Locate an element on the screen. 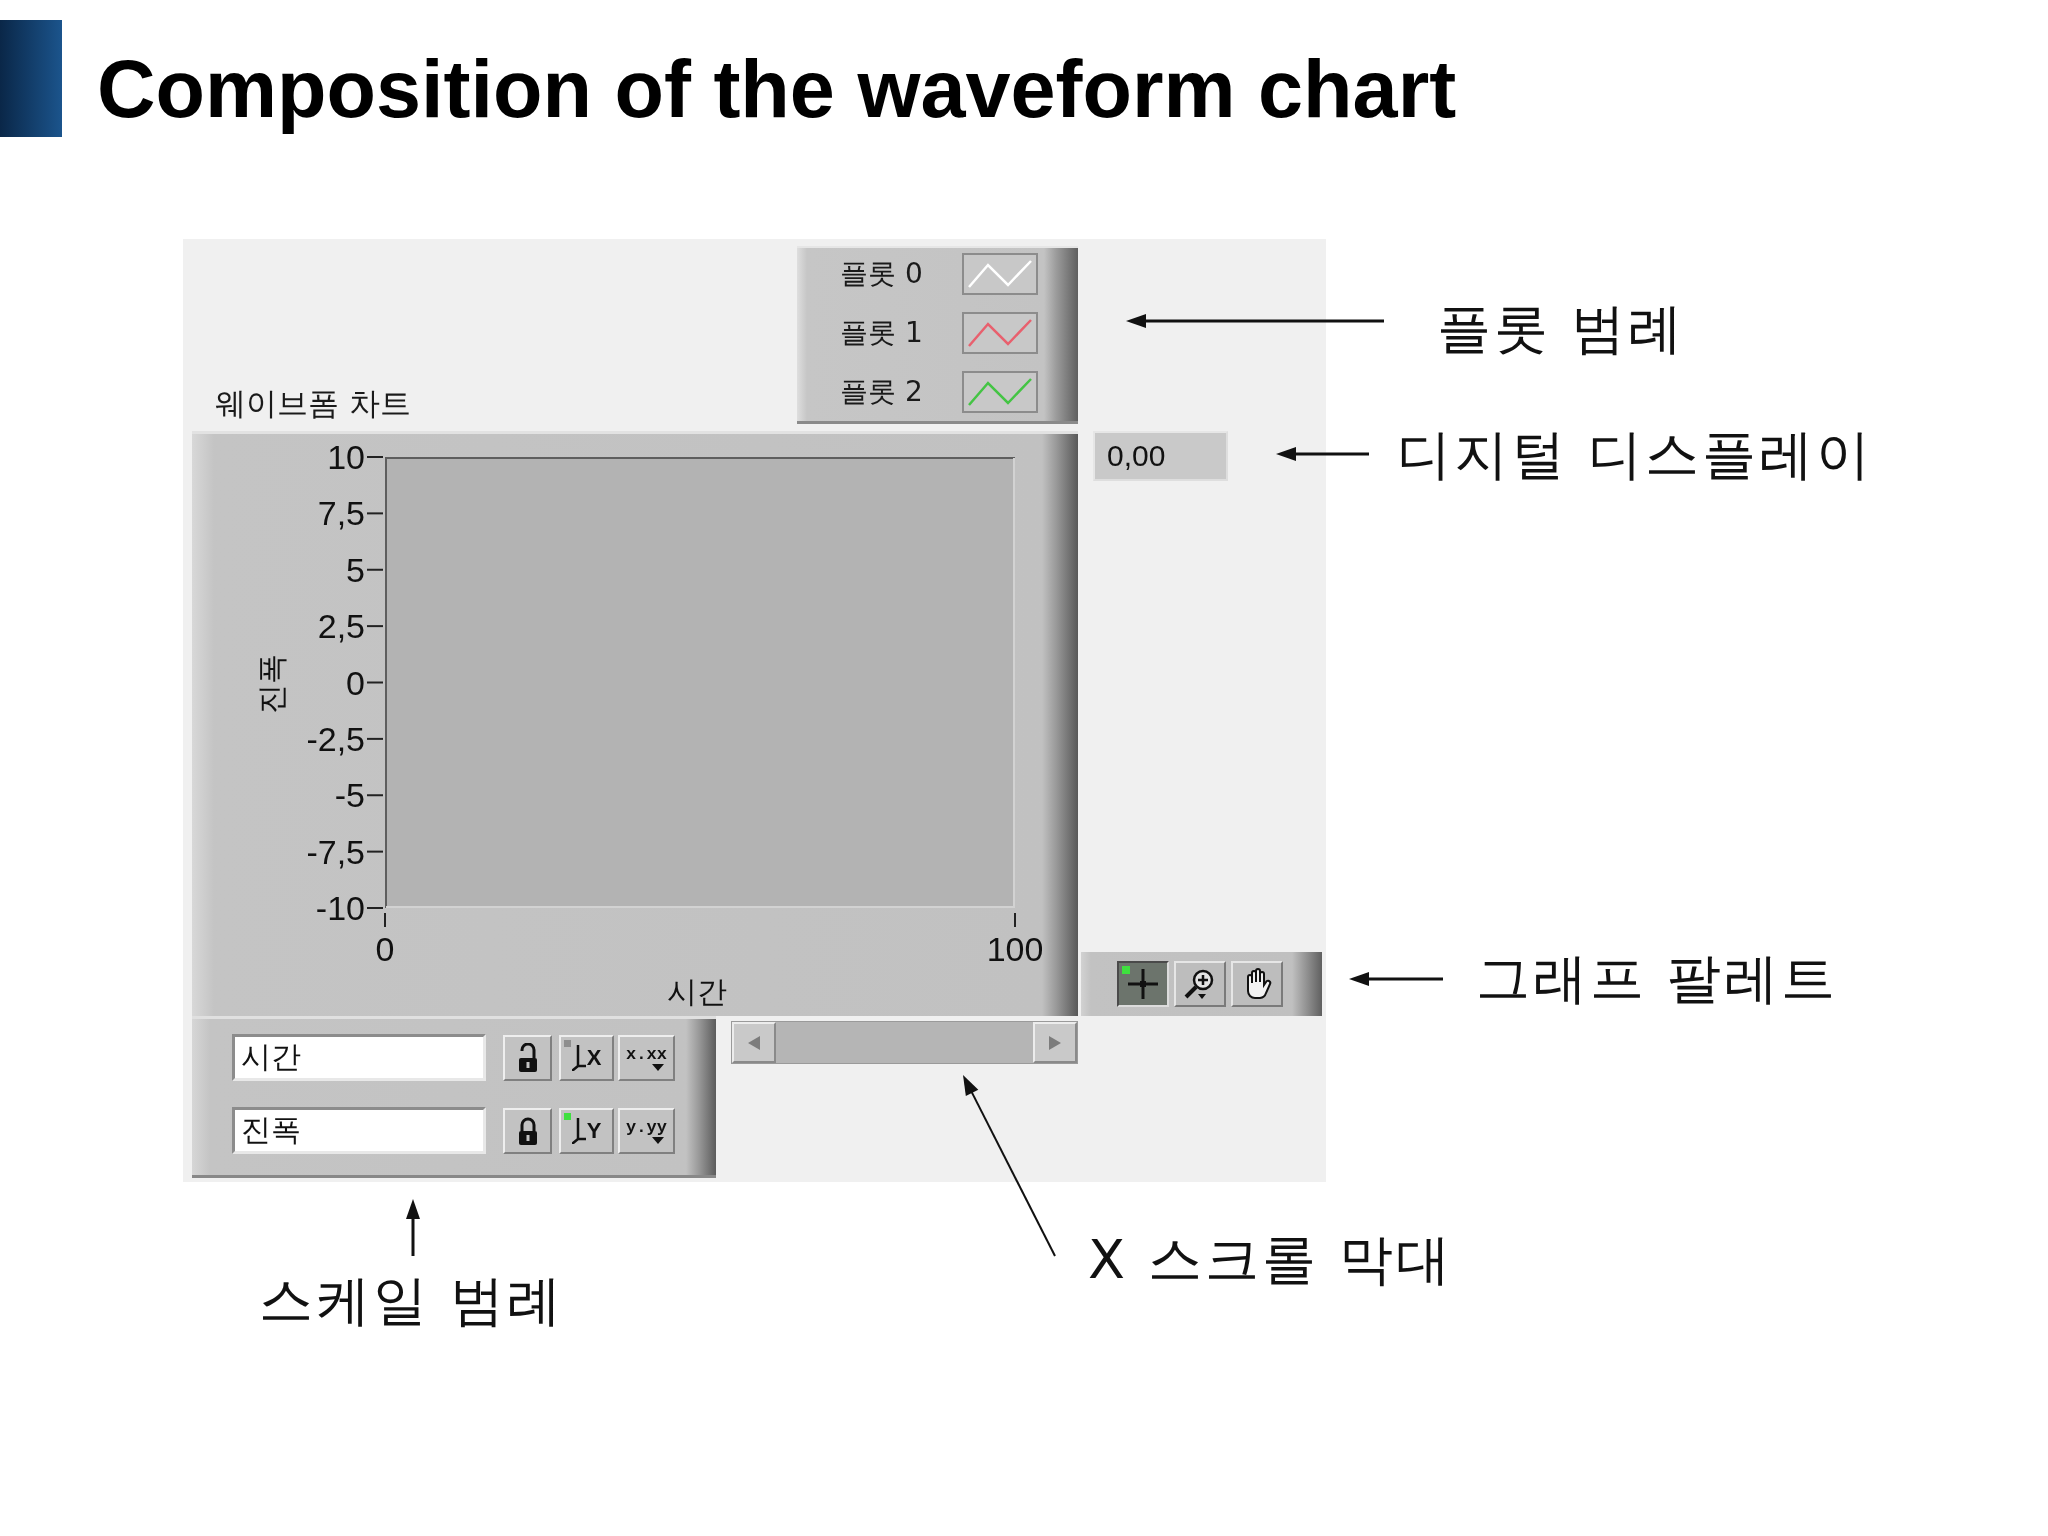 The height and width of the screenshot is (1536, 2048). tick-label: -5 is located at coordinates (349, 795).